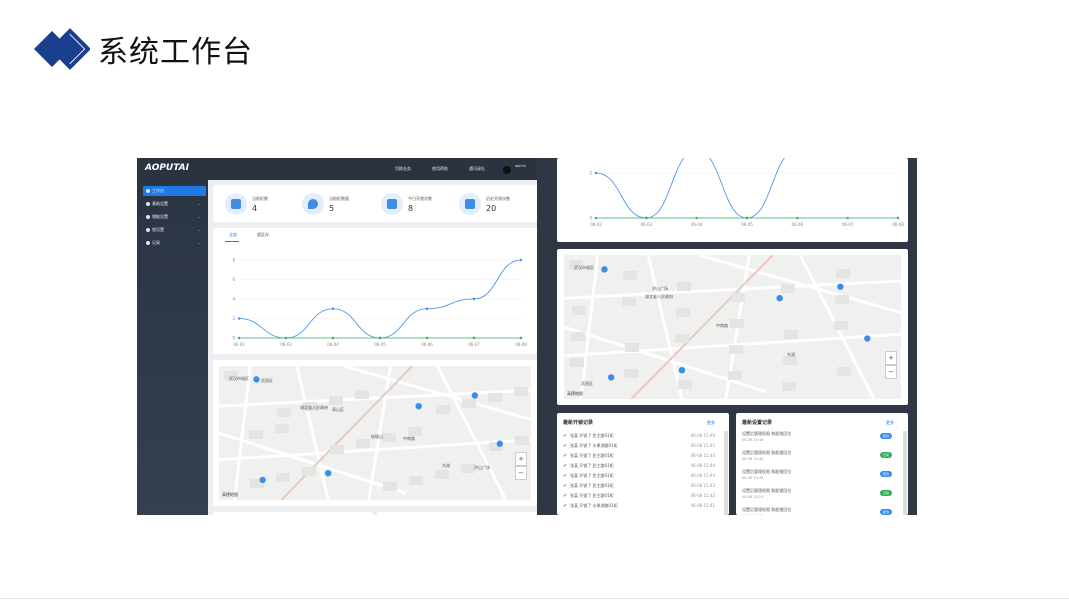 The width and height of the screenshot is (1069, 601). Describe the element at coordinates (174, 217) in the screenshot. I see `sidebar-item-storage: 储能设置 ⌄` at that location.